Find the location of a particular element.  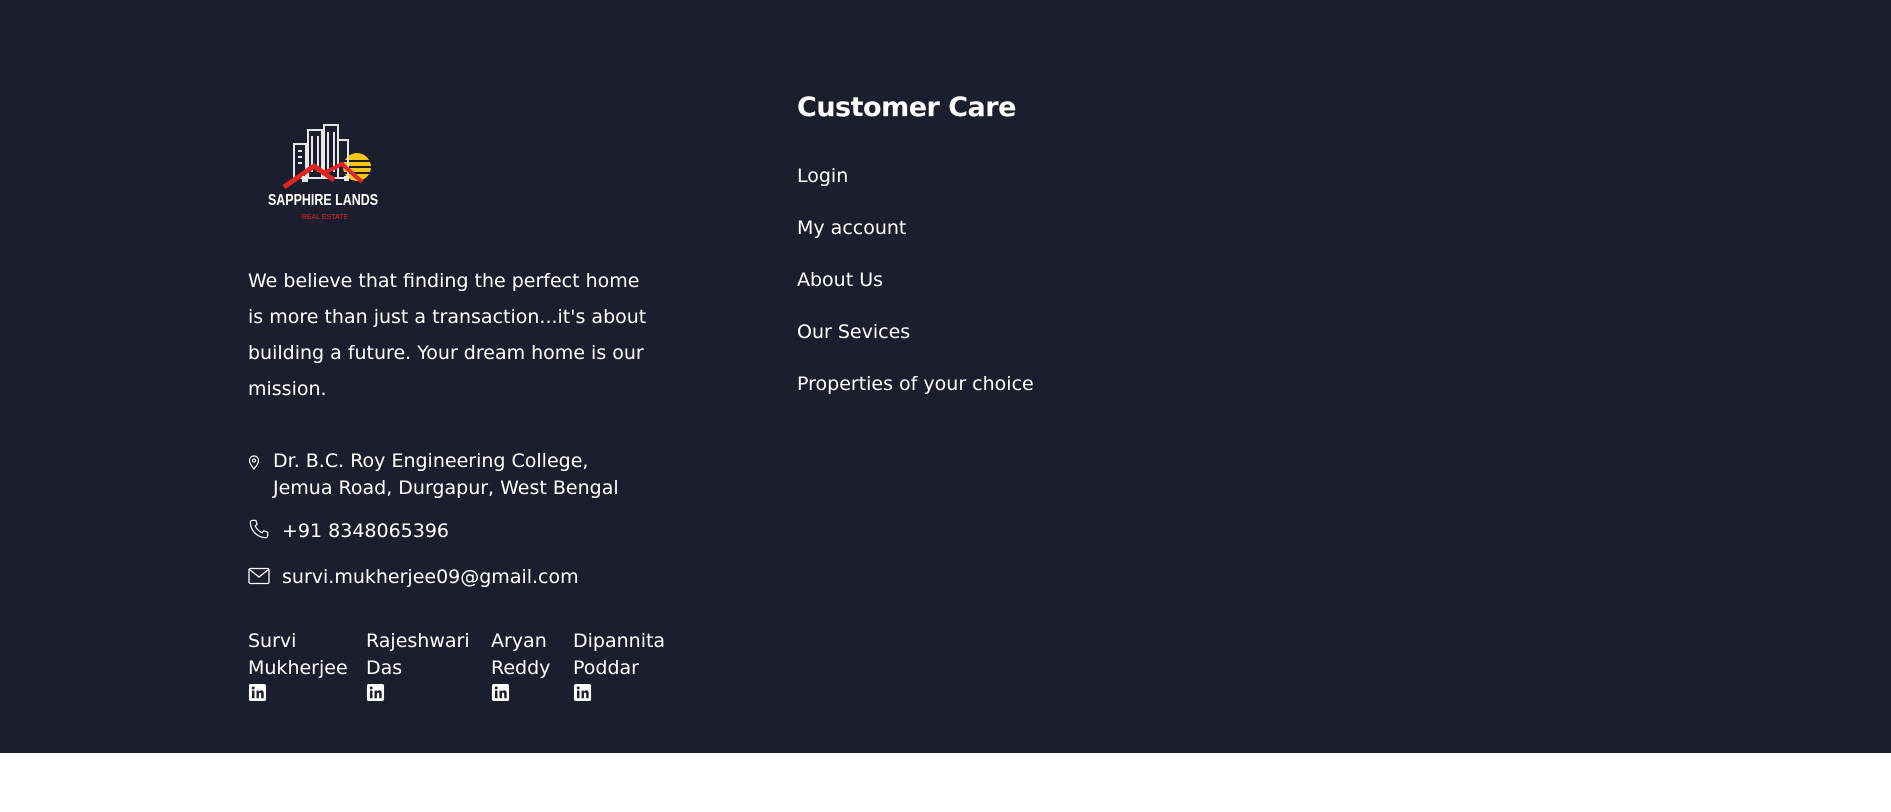

member-last-name: Poddar is located at coordinates (606, 668).